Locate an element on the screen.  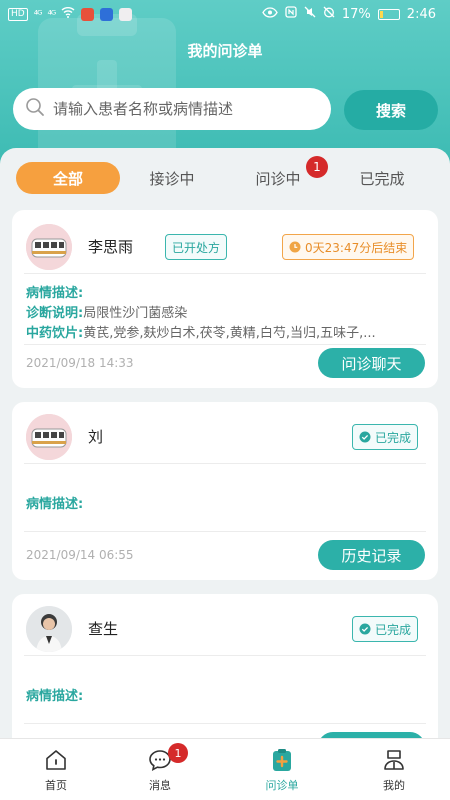
clock-icon is located at coordinates (295, 247).